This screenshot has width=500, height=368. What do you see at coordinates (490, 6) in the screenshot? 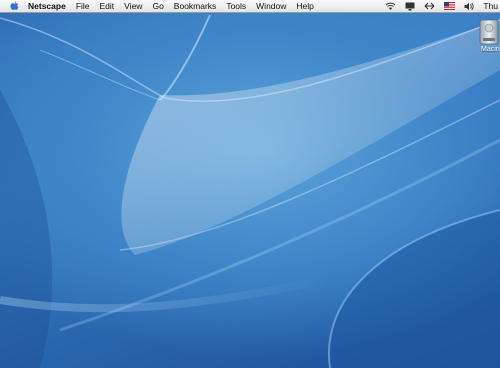
I see `menu-clock: Thu` at bounding box center [490, 6].